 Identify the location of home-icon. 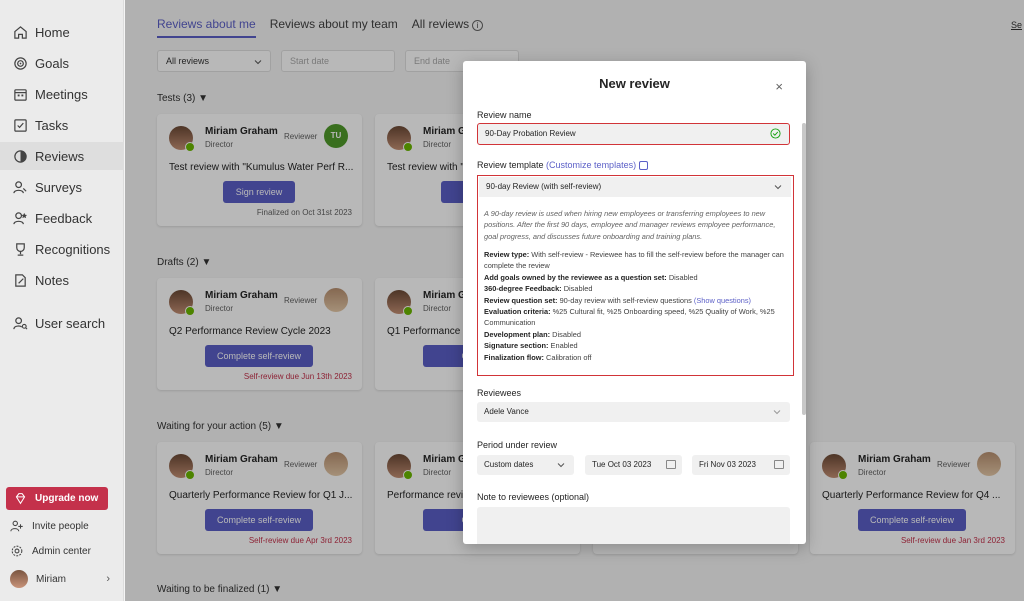
(20, 32).